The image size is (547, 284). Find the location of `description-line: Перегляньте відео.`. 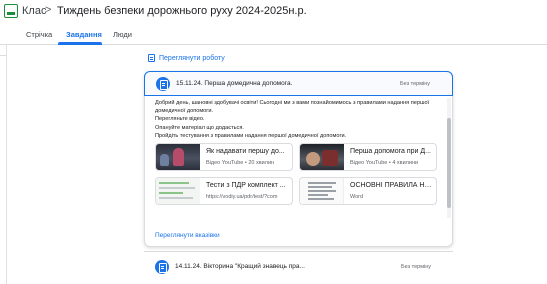

description-line: Перегляньте відео. is located at coordinates (180, 119).